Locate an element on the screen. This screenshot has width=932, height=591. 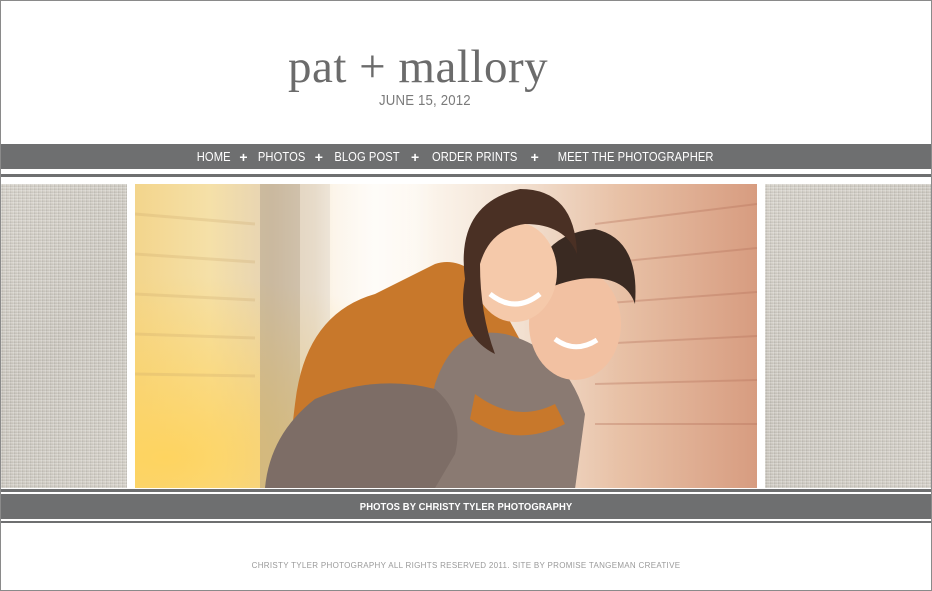
nav-order-prints: ORDER PRINTS is located at coordinates (475, 156).